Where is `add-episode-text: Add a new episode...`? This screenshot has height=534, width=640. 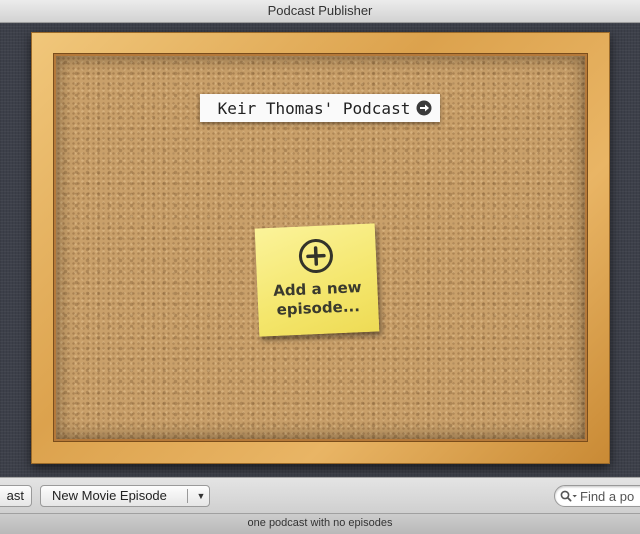 add-episode-text: Add a new episode... is located at coordinates (317, 298).